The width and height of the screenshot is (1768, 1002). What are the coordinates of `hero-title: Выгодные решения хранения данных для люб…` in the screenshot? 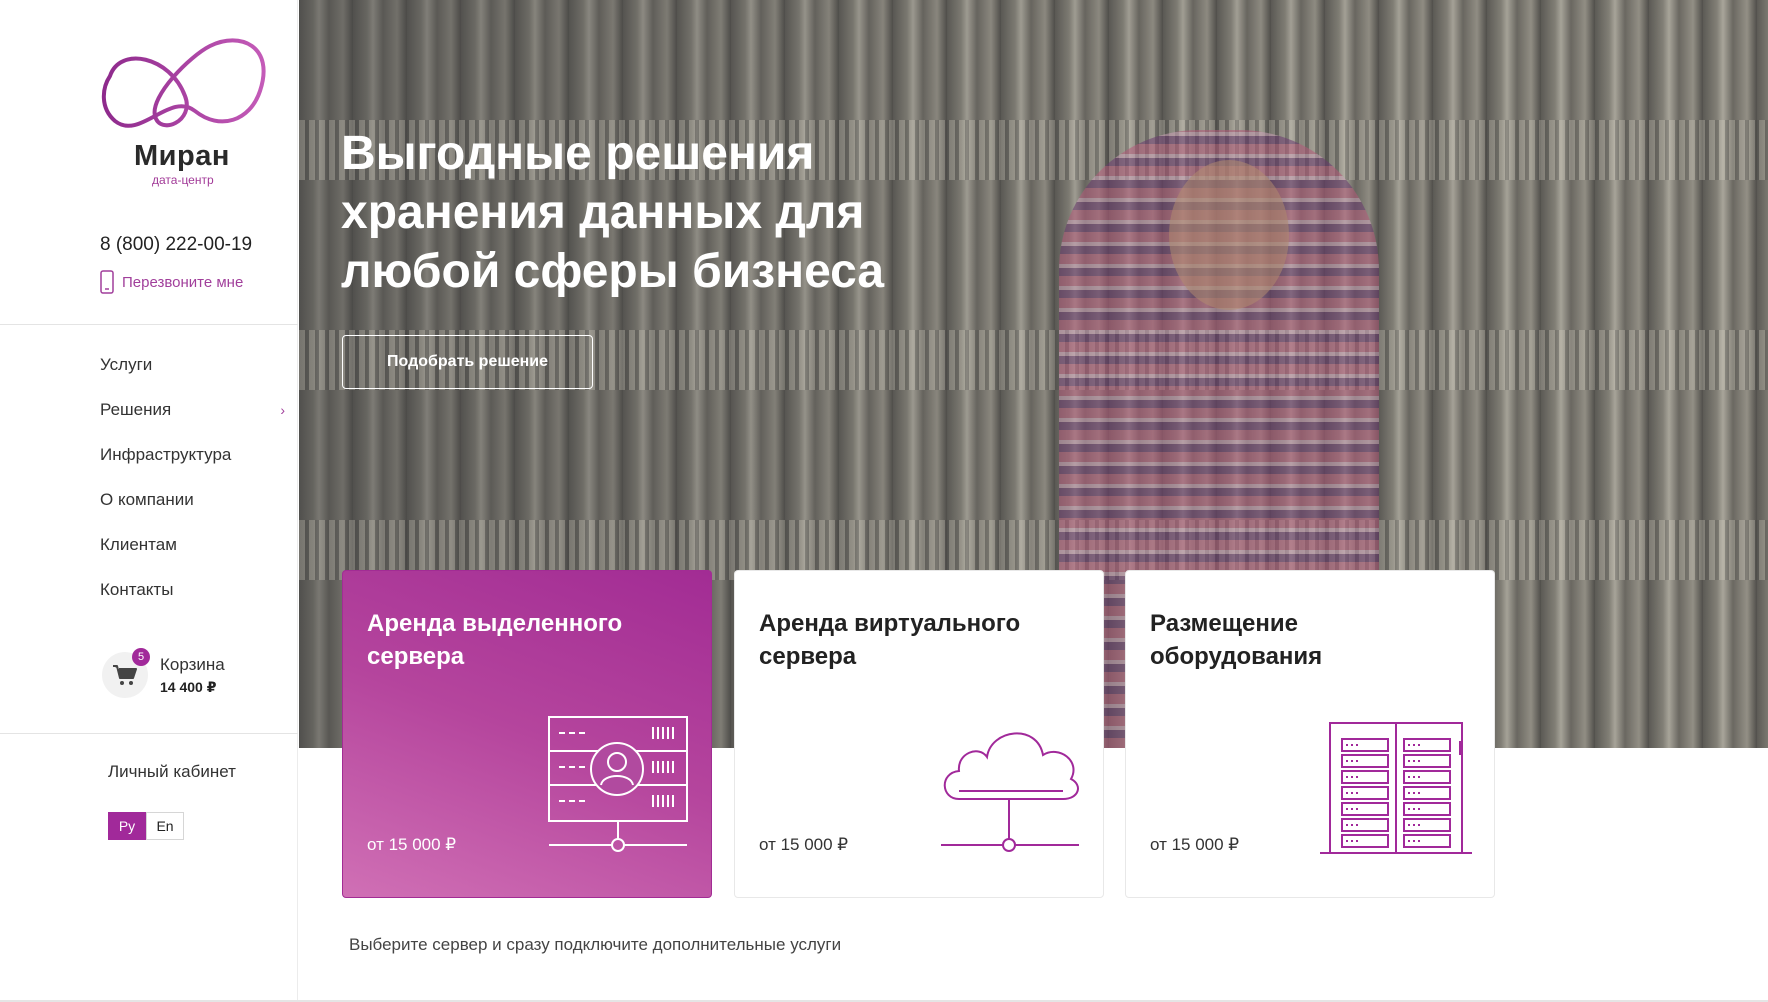 It's located at (613, 212).